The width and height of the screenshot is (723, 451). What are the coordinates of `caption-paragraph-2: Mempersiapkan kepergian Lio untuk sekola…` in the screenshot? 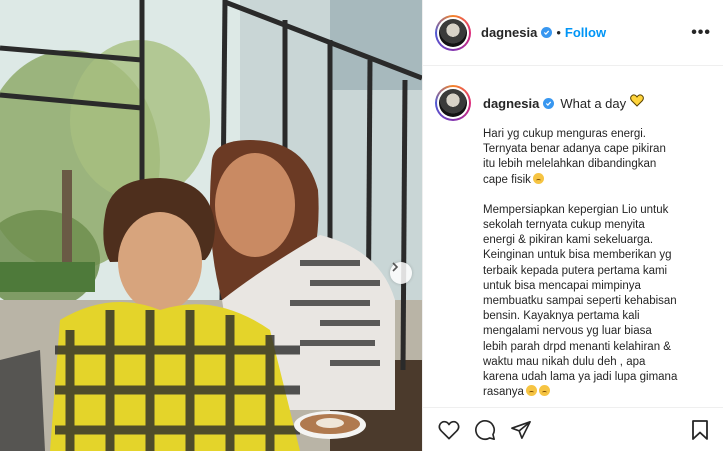 It's located at (596, 302).